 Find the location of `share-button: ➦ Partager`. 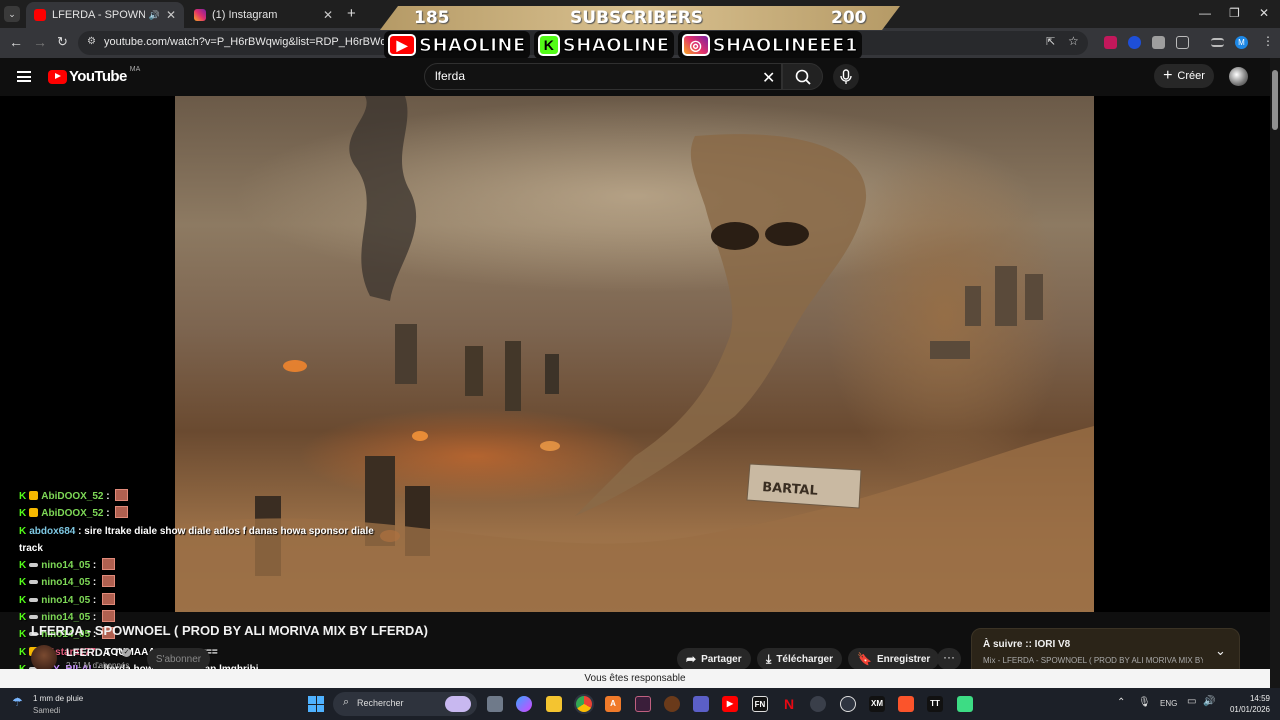

share-button: ➦ Partager is located at coordinates (714, 659).